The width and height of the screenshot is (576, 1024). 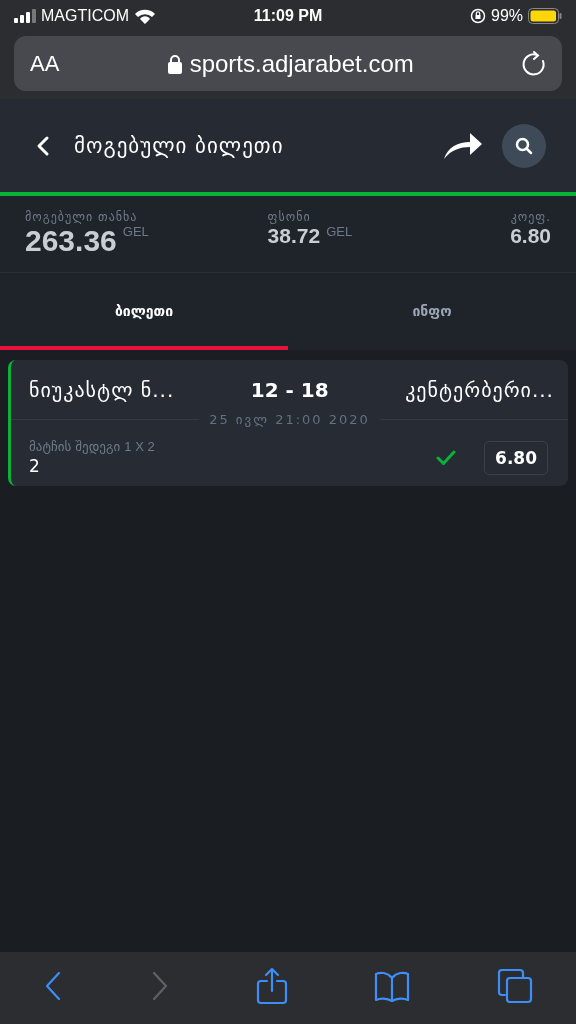 What do you see at coordinates (85, 16) in the screenshot?
I see `carrier-name: MAGTICOM` at bounding box center [85, 16].